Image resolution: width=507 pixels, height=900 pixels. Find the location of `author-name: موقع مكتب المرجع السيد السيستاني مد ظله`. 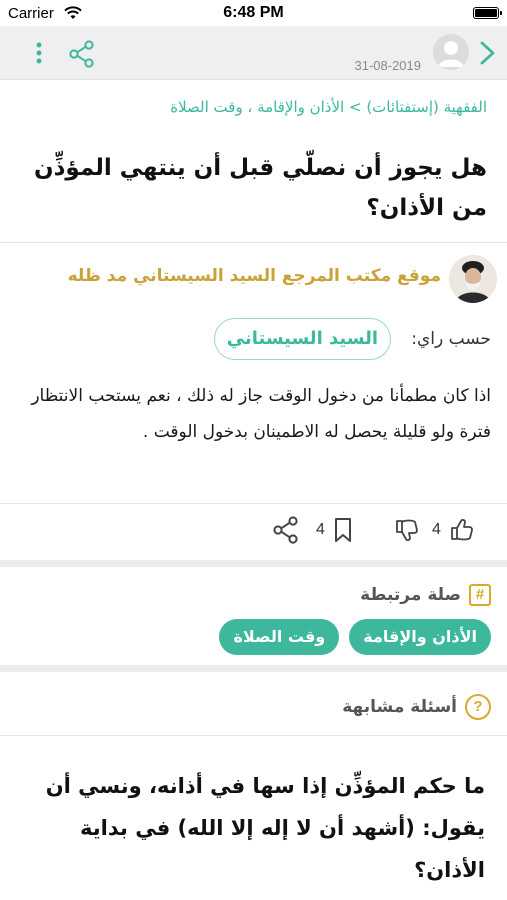

author-name: موقع مكتب المرجع السيد السيستاني مد ظله is located at coordinates (254, 276).